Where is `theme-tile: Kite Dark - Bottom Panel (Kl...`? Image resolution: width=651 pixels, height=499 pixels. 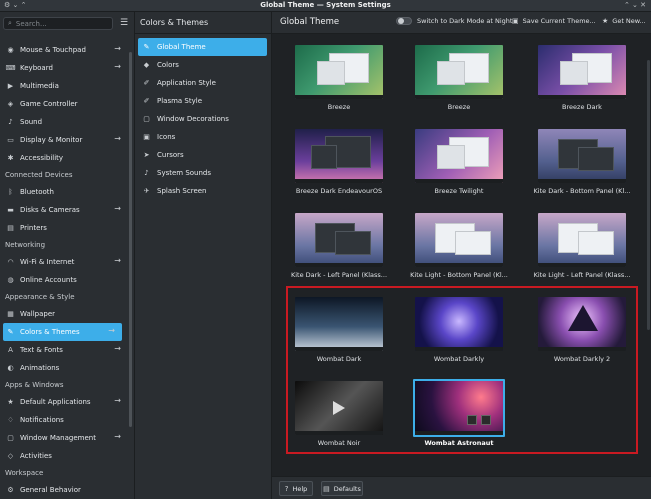
theme-tile: Kite Dark - Bottom Panel (Kl... is located at coordinates (582, 162).